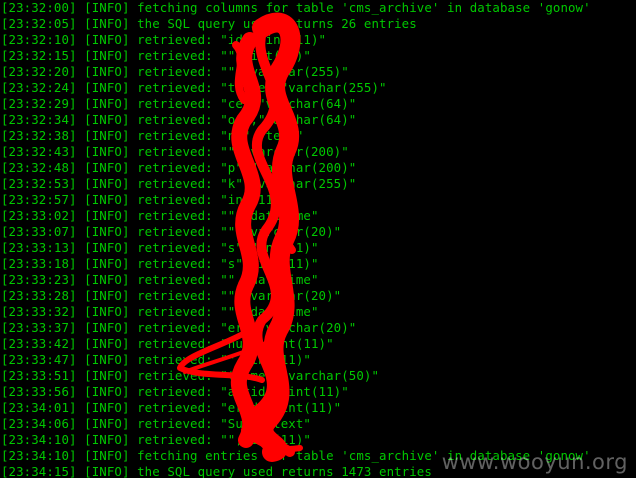 The height and width of the screenshot is (478, 636). What do you see at coordinates (39, 23) in the screenshot?
I see `log-timestamp: [23:32:05]` at bounding box center [39, 23].